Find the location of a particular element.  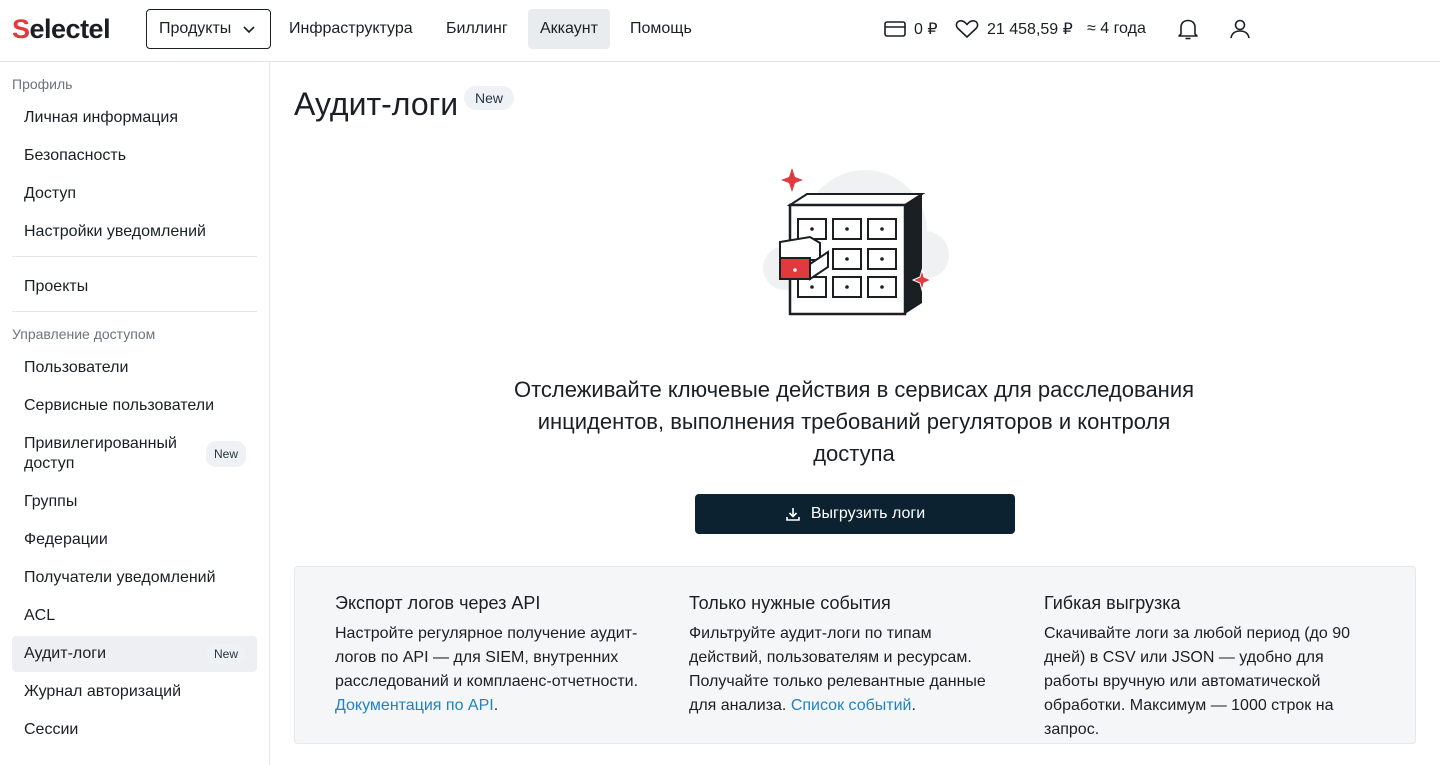

download-icon is located at coordinates (793, 514).